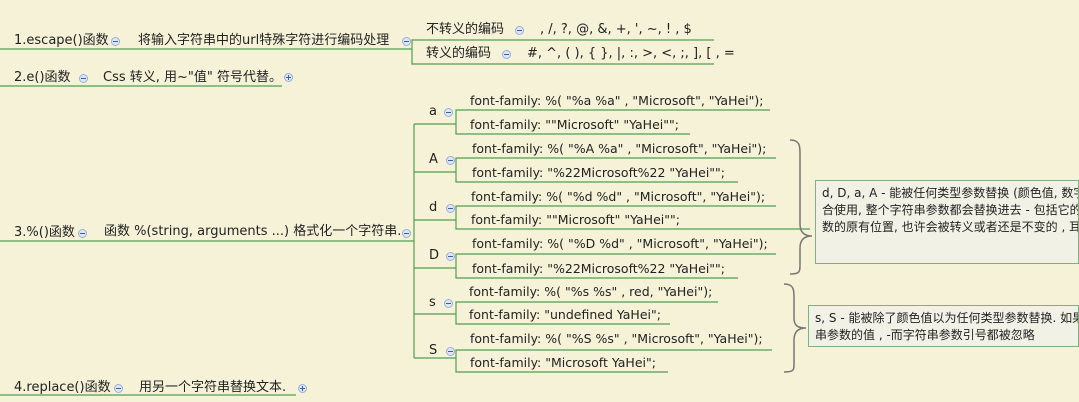 This screenshot has width=1079, height=402. Describe the element at coordinates (212, 388) in the screenshot. I see `node-replace-desc: 用另一个字符串替换文本.` at that location.